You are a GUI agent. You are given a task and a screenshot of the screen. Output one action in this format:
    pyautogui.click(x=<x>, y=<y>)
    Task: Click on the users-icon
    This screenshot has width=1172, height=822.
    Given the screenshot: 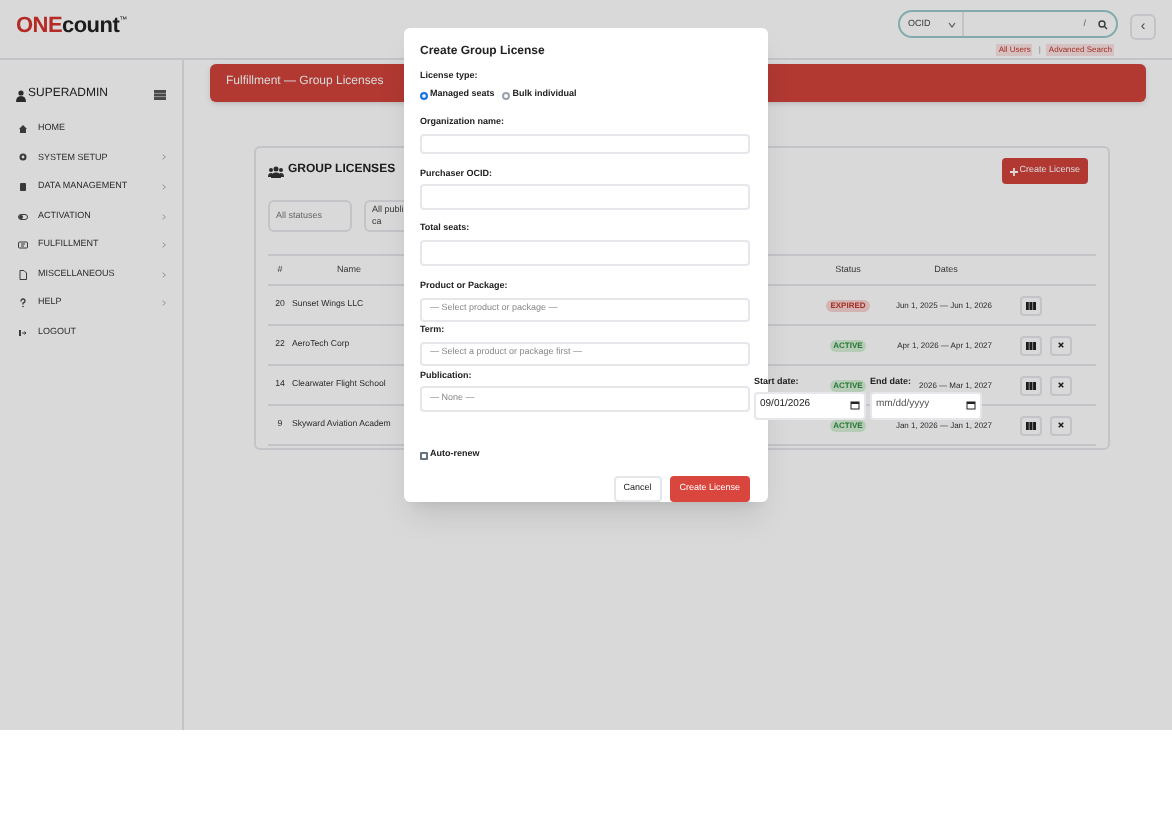 What is the action you would take?
    pyautogui.click(x=276, y=171)
    